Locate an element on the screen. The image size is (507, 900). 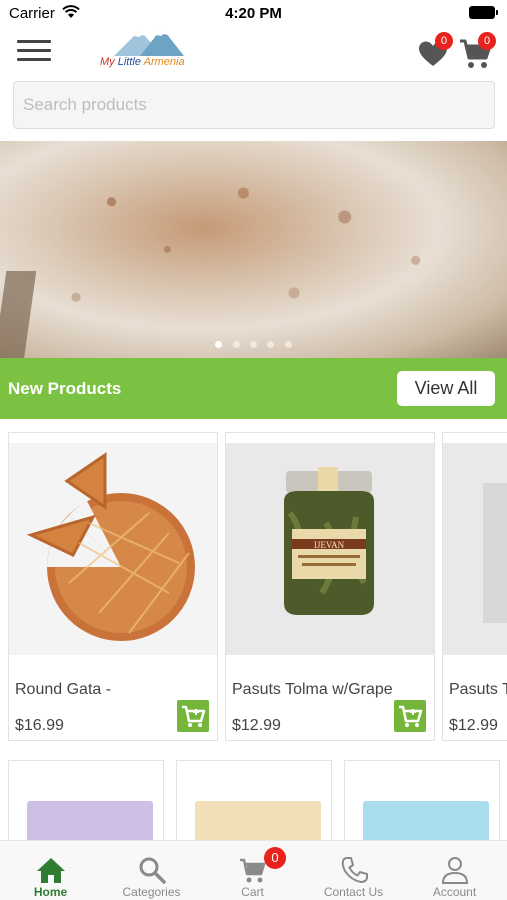
app-header: My Little Armenia 0 0 is located at coordinates (253, 52).